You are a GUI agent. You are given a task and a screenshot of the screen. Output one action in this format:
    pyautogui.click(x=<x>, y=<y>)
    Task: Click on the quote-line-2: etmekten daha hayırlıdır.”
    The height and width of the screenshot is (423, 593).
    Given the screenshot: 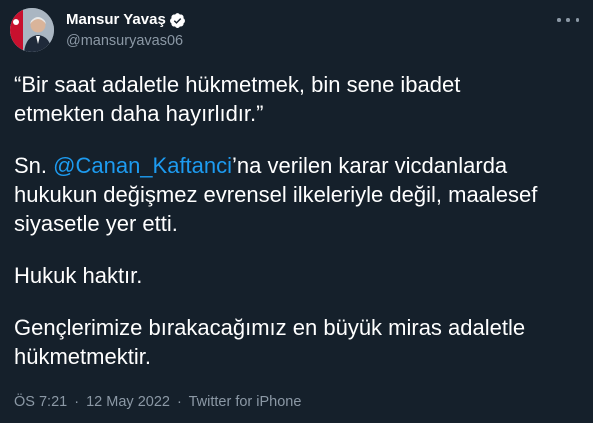 What is the action you would take?
    pyautogui.click(x=139, y=113)
    